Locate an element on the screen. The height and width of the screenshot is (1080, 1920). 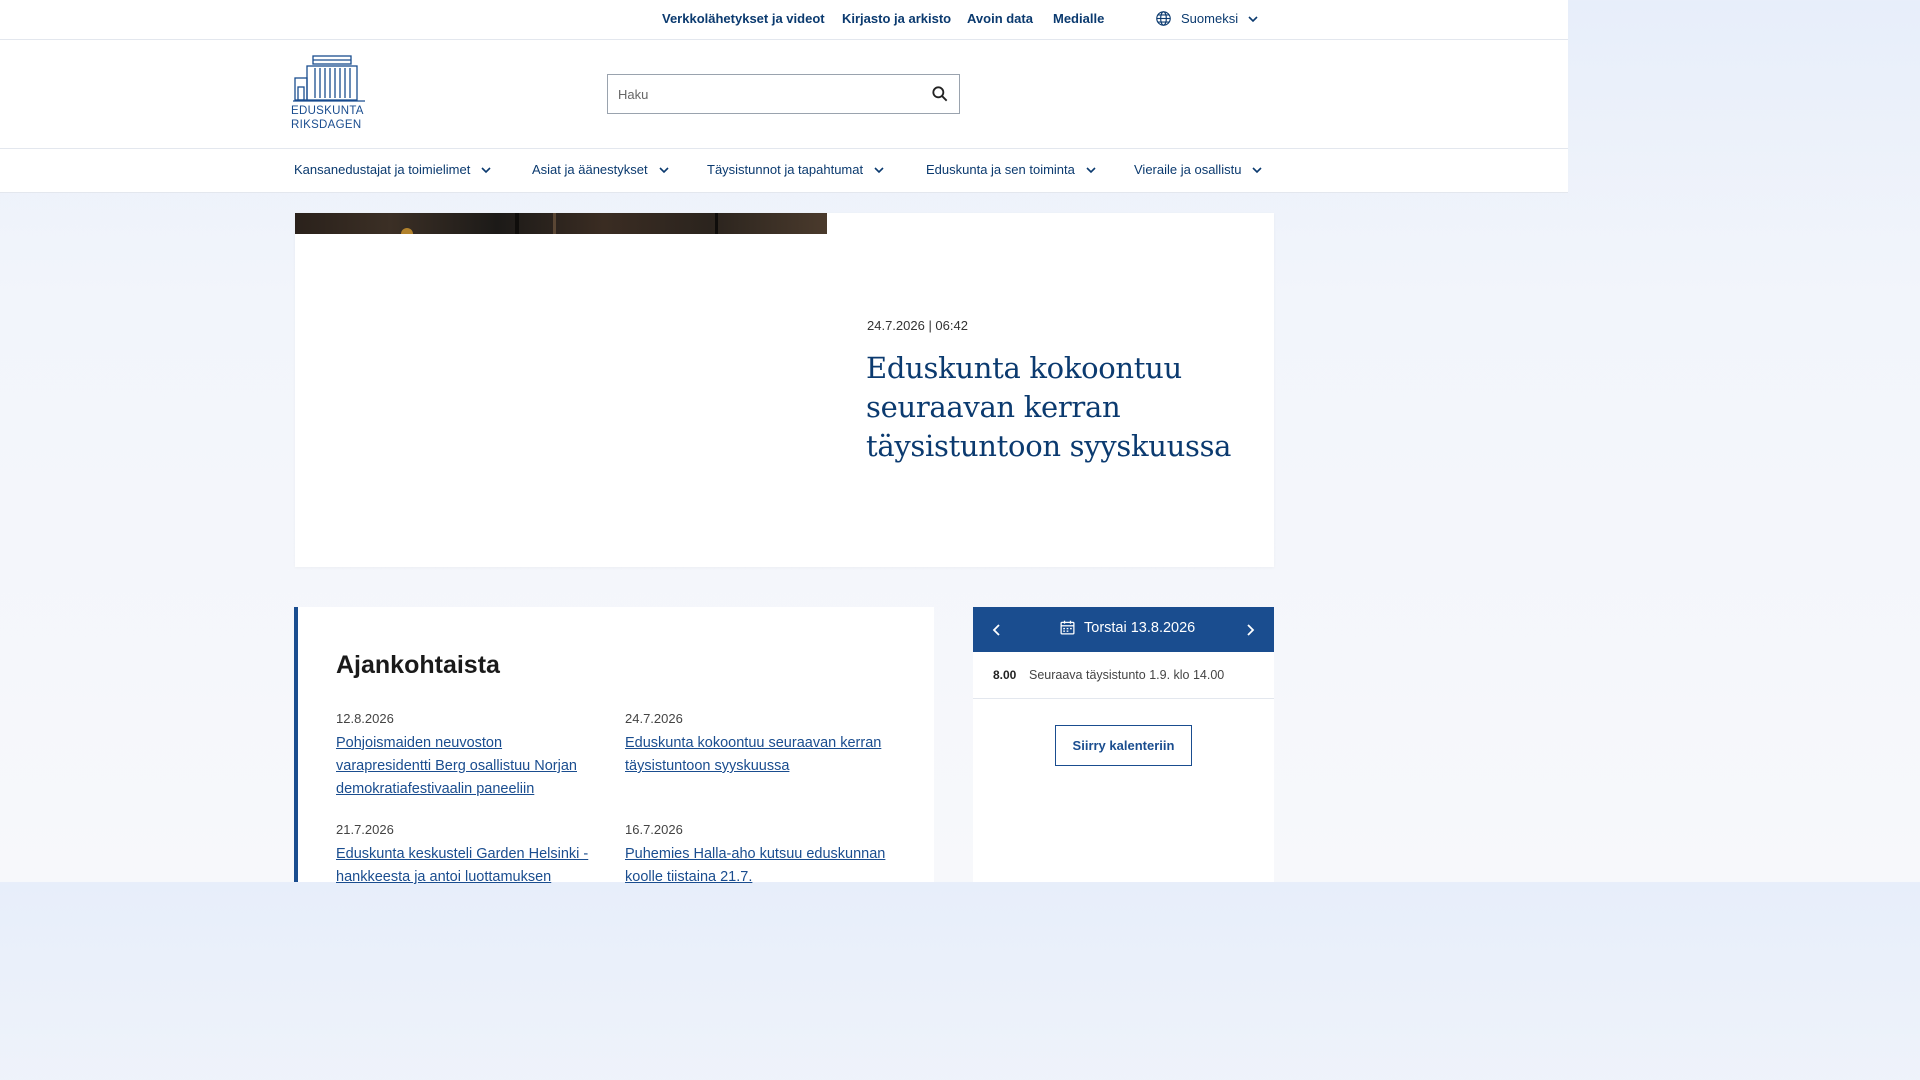
hero-image is located at coordinates (561, 223).